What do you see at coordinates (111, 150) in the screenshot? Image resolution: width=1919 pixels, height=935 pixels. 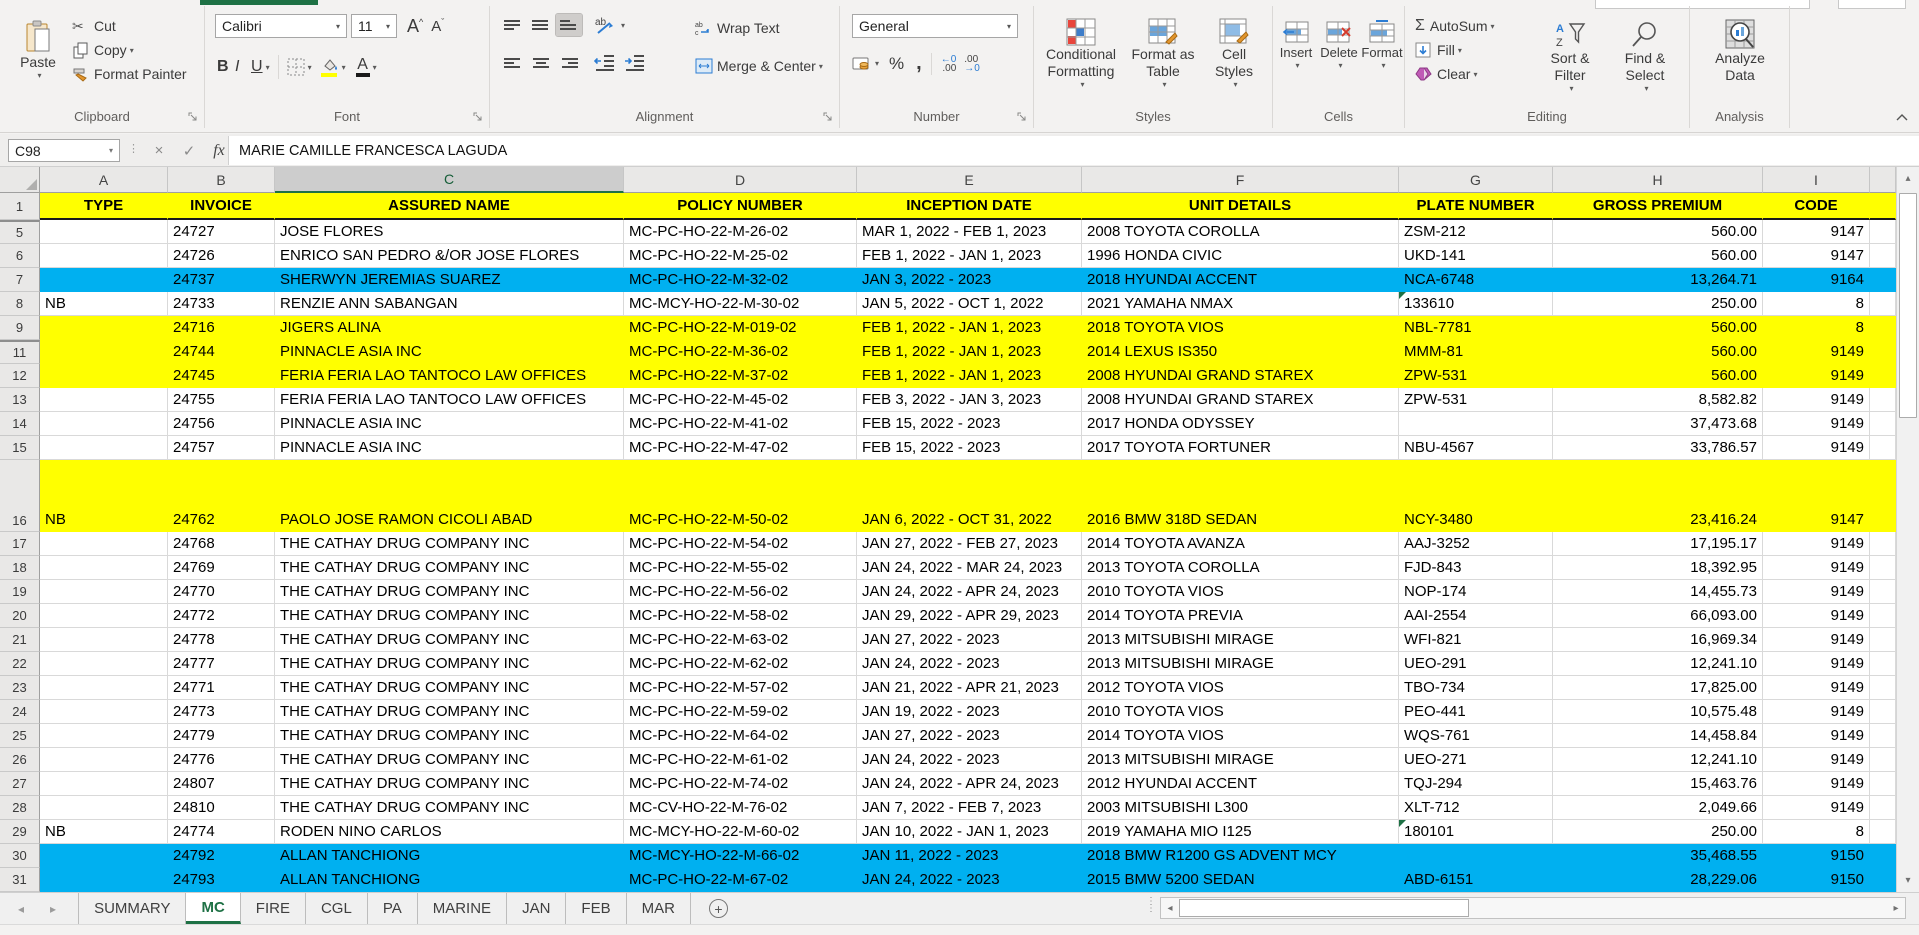 I see `name-box-caret: ▾` at bounding box center [111, 150].